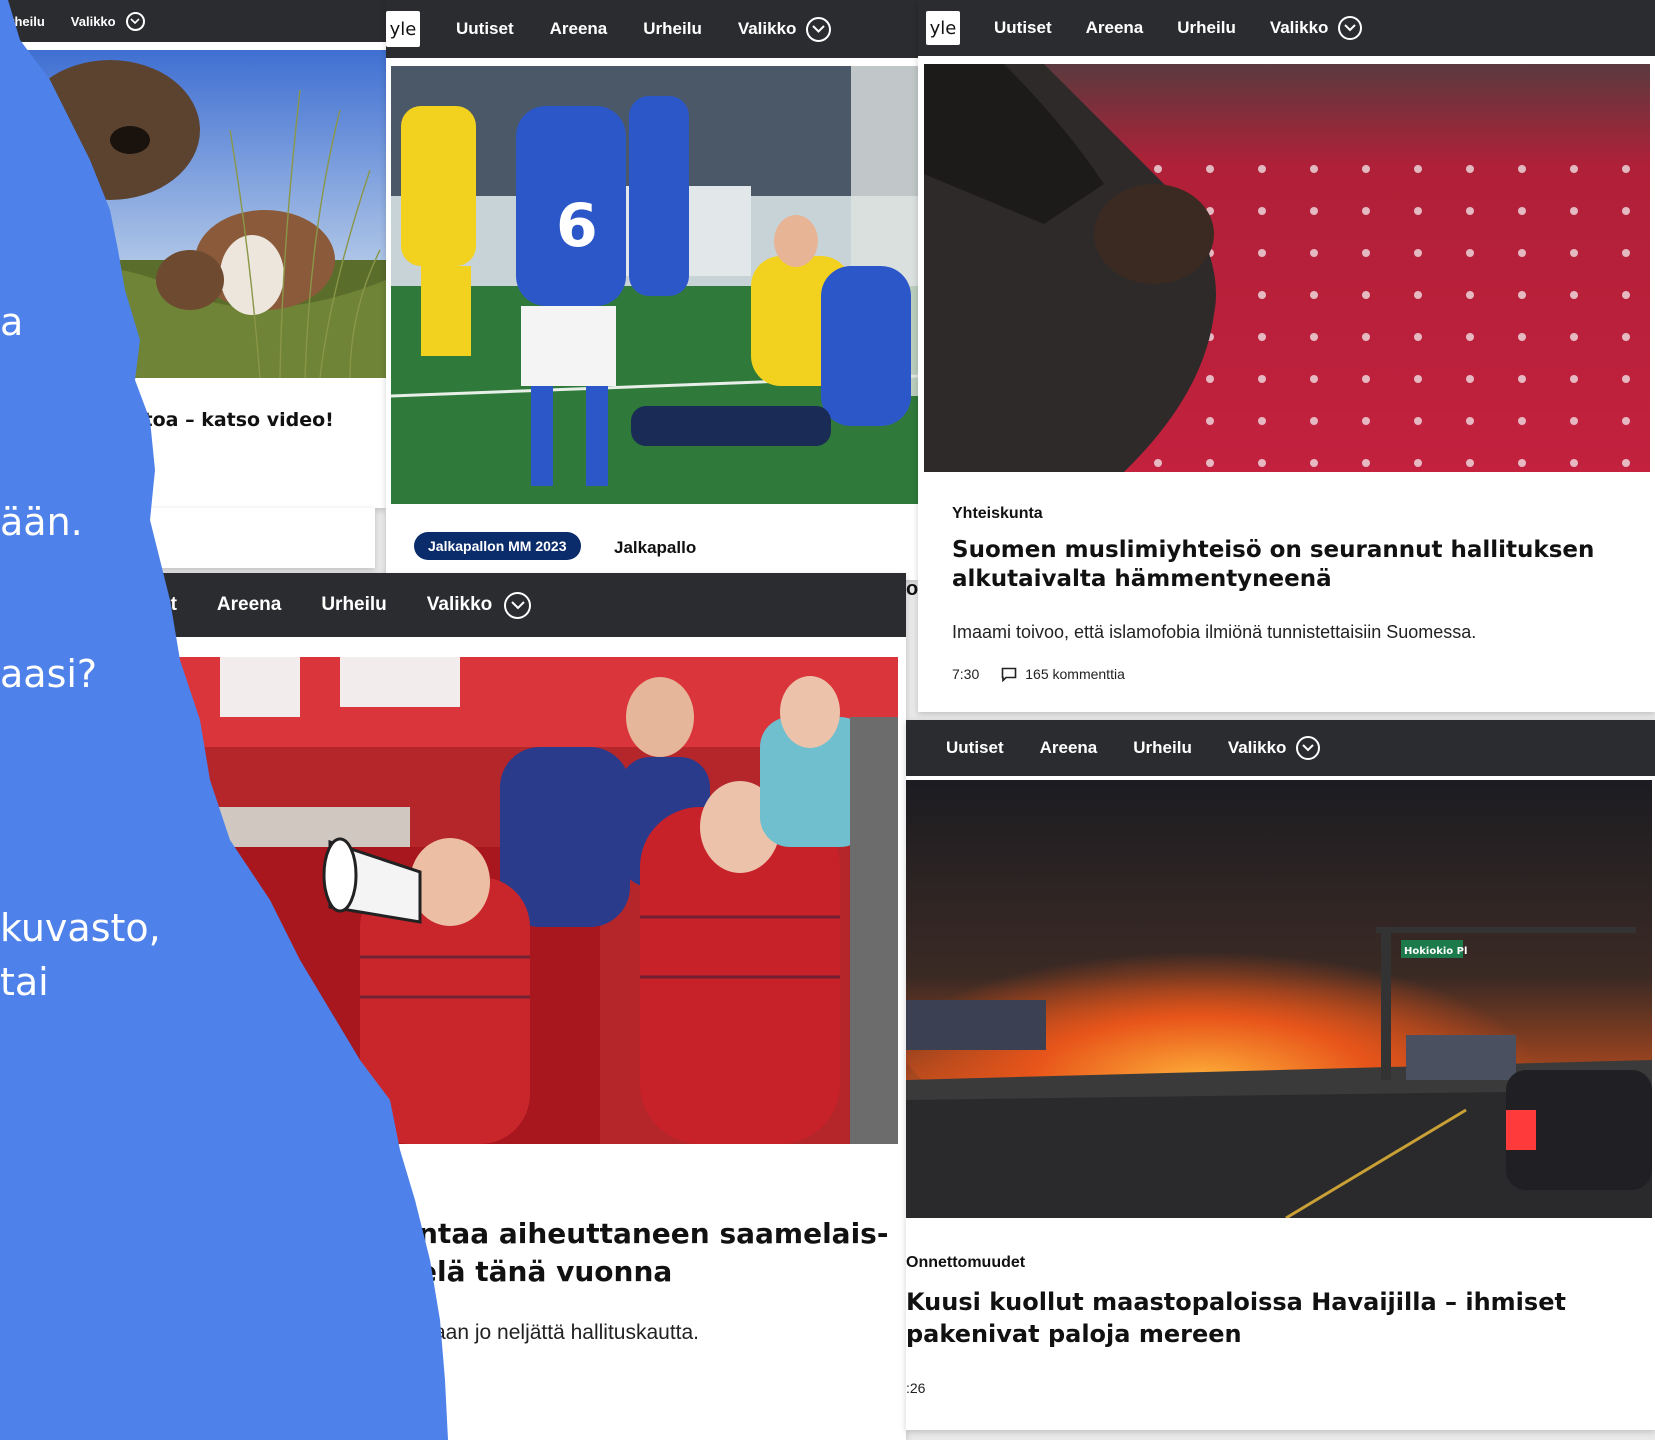 The height and width of the screenshot is (1440, 1655). Describe the element at coordinates (567, 1332) in the screenshot. I see `article-lead: aan jo neljättä hallituskautta.` at that location.